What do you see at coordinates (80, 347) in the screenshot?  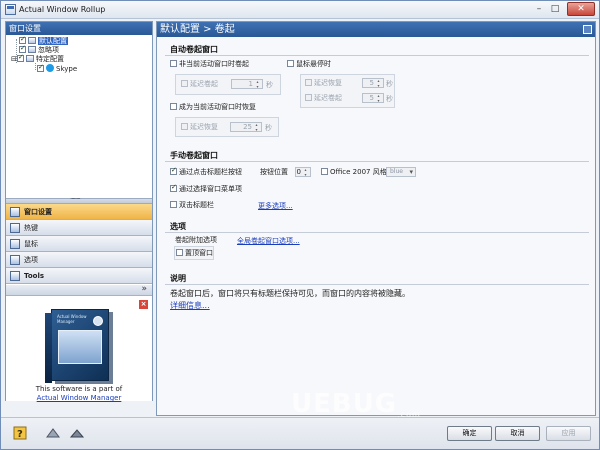 I see `box-screen-graphic` at bounding box center [80, 347].